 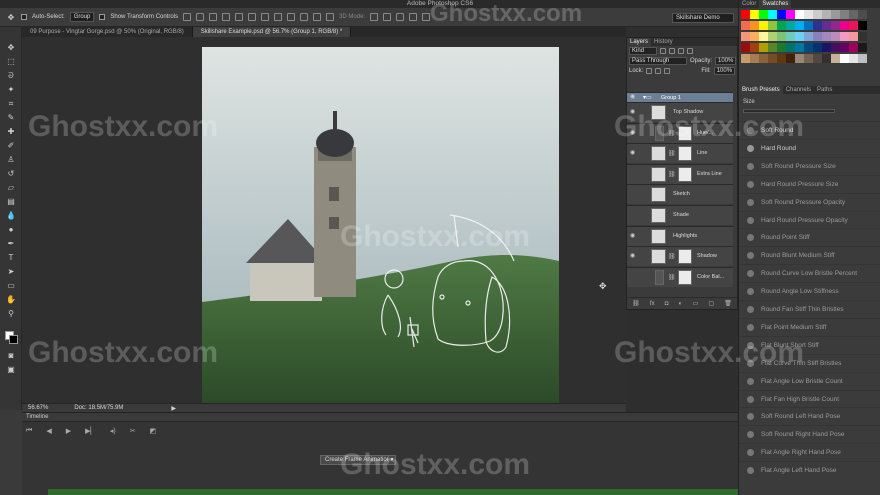 What do you see at coordinates (226, 17) in the screenshot?
I see `align-left-icon` at bounding box center [226, 17].